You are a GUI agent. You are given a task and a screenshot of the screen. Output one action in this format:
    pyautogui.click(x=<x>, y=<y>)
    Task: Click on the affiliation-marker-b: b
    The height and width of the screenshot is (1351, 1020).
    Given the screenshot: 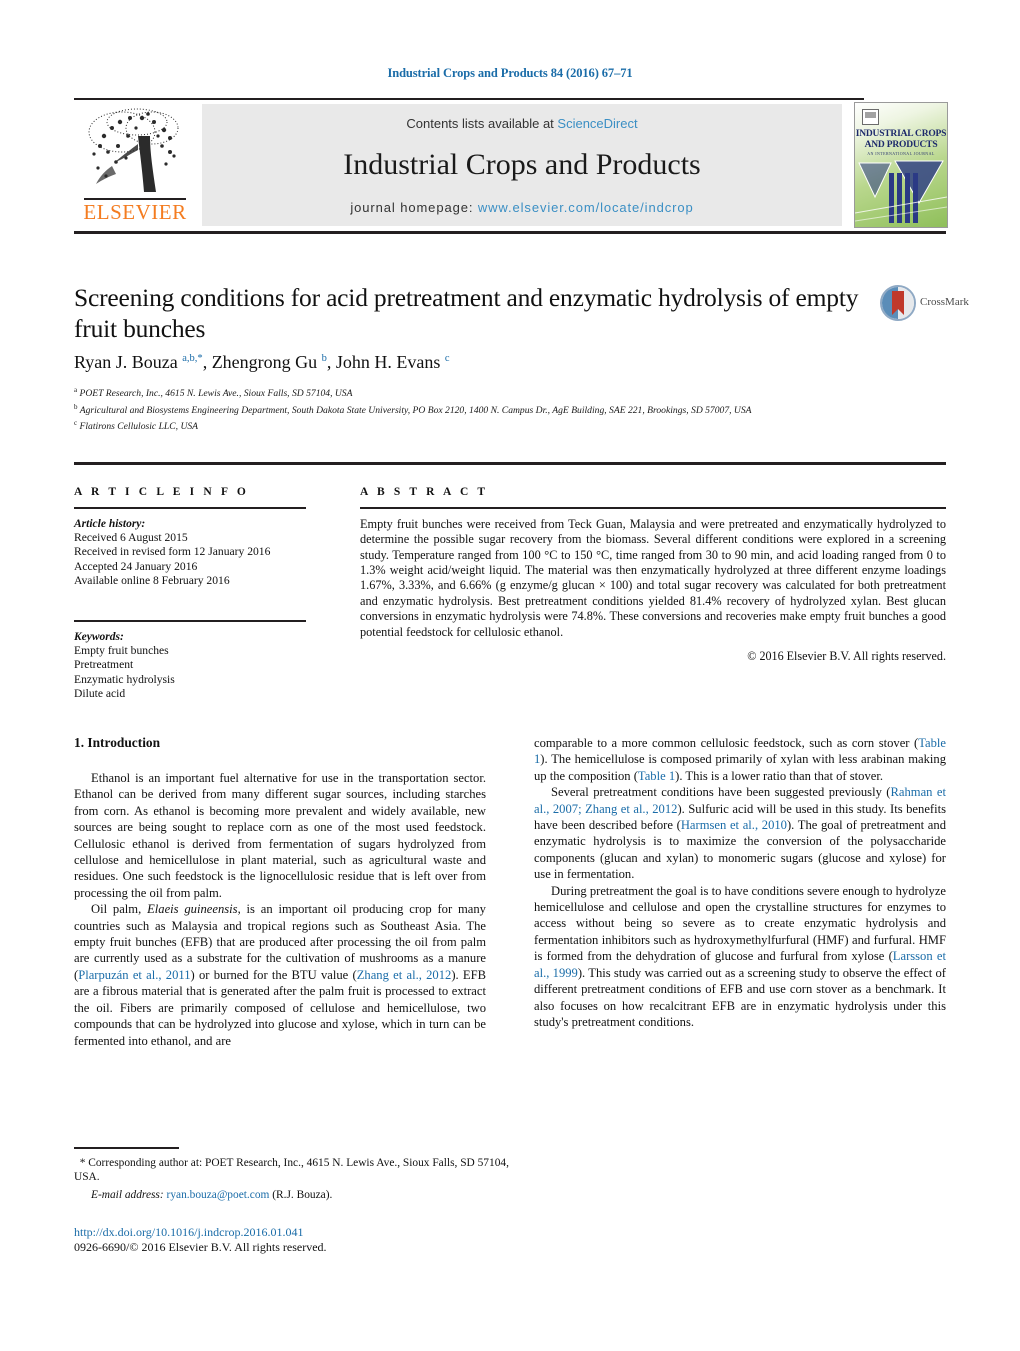 What is the action you would take?
    pyautogui.click(x=76, y=406)
    